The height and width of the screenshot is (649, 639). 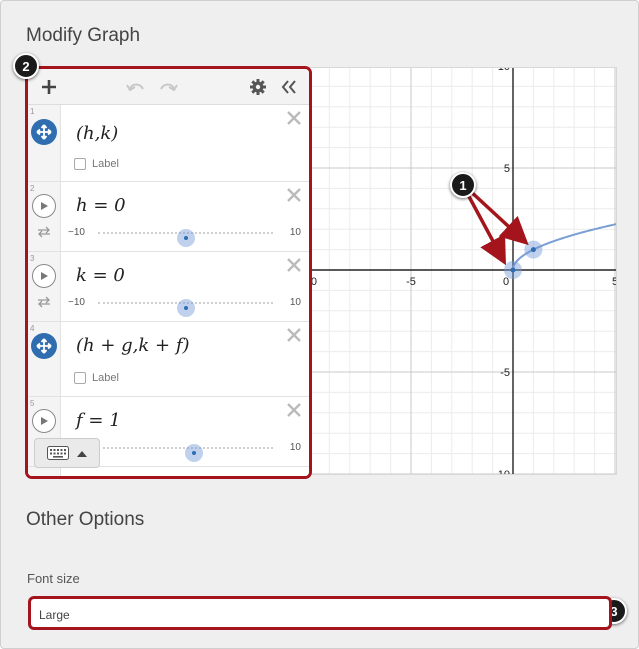 I want to click on expression-text: f = 1, so click(x=98, y=420).